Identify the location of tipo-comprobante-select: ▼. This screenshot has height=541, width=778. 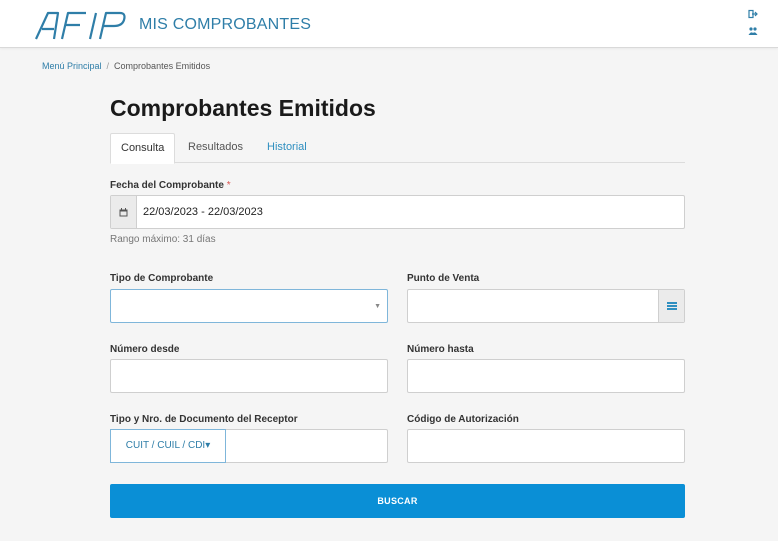
(249, 306).